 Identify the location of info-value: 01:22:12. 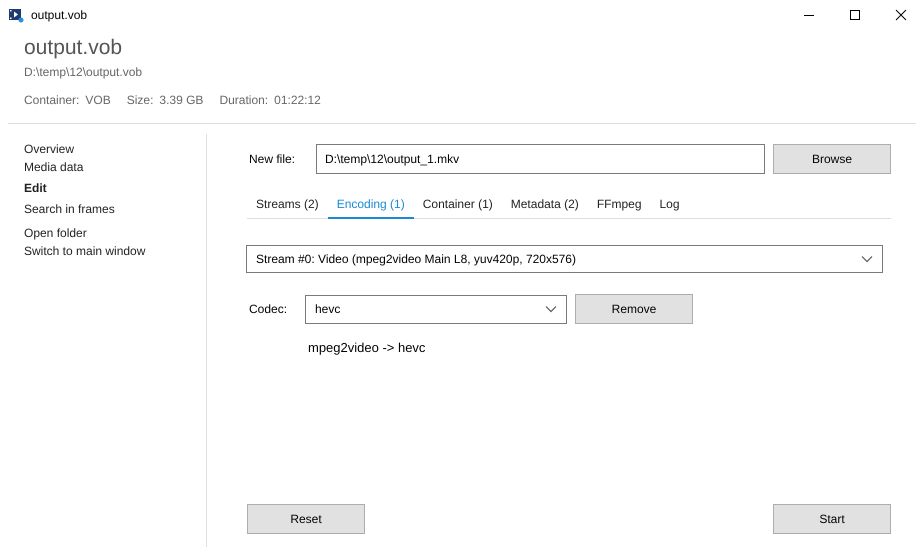
(297, 100).